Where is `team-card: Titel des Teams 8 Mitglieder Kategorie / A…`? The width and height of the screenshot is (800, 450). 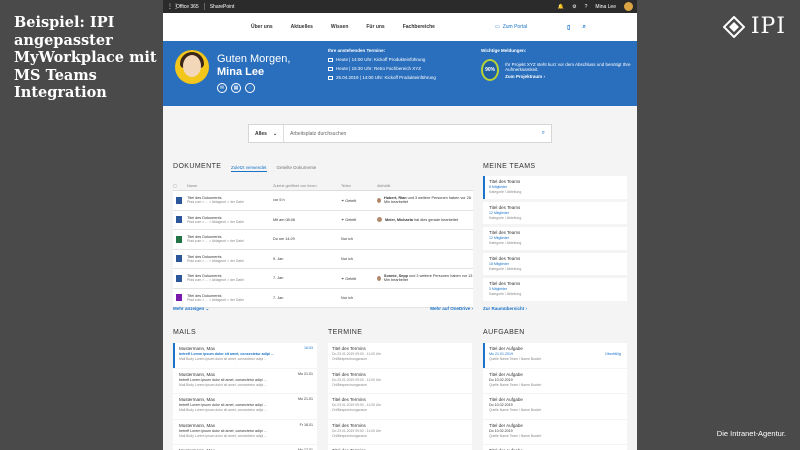
team-card: Titel des Teams 8 Mitglieder Kategorie / A… is located at coordinates (555, 187).